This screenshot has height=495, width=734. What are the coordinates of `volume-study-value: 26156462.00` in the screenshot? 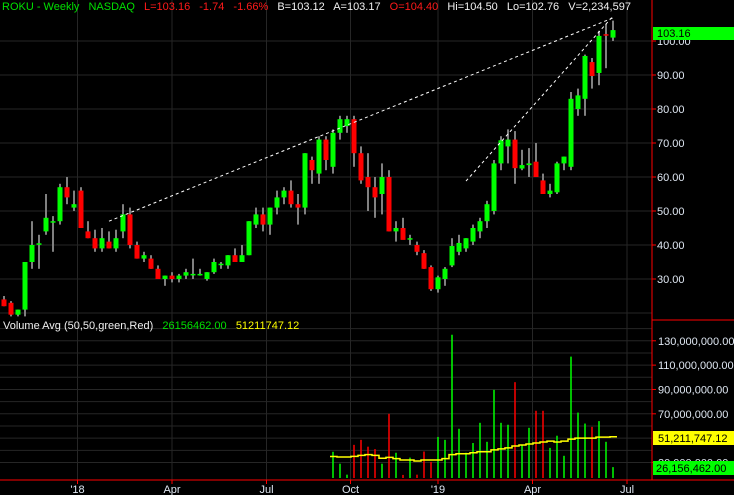 It's located at (194, 326).